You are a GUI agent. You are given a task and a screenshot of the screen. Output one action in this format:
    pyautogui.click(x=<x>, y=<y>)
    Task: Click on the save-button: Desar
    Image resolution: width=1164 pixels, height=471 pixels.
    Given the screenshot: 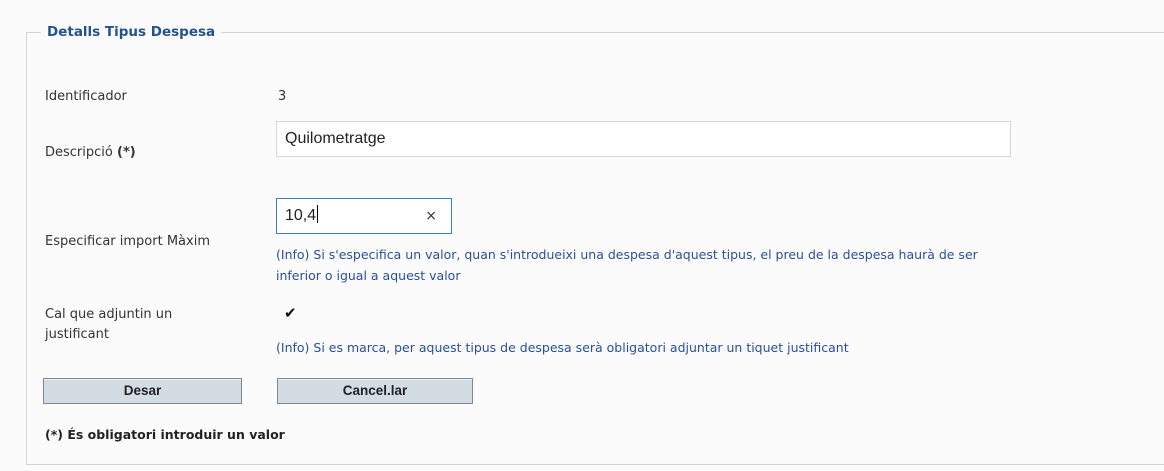 What is the action you would take?
    pyautogui.click(x=142, y=391)
    